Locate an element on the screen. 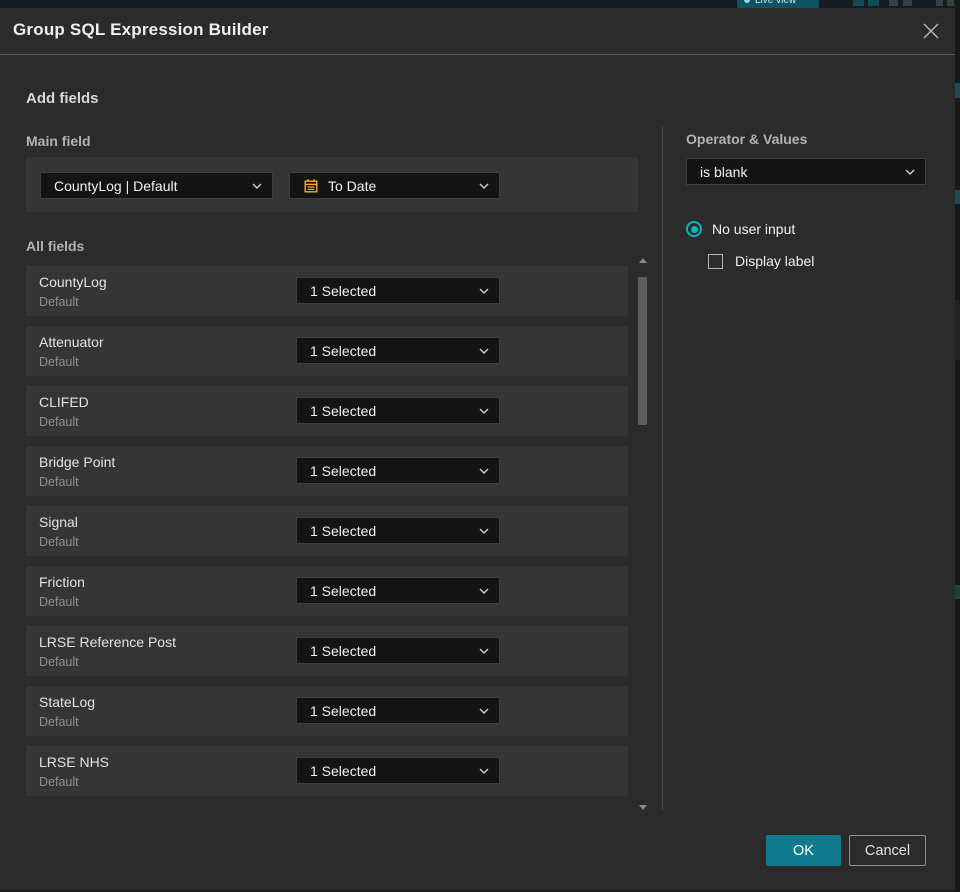 This screenshot has width=960, height=892. live-dot-icon is located at coordinates (747, 1).